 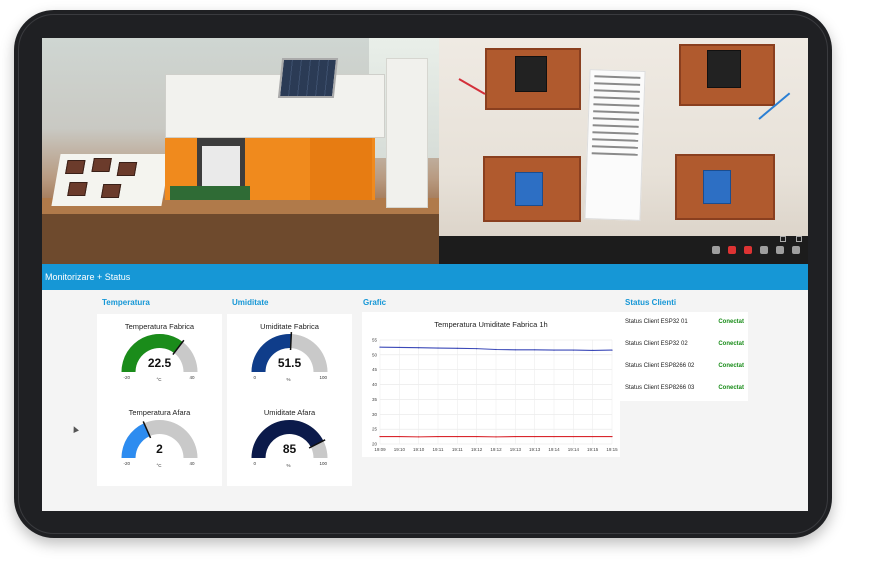 I want to click on gauge-min-label: -20, so click(x=127, y=463).